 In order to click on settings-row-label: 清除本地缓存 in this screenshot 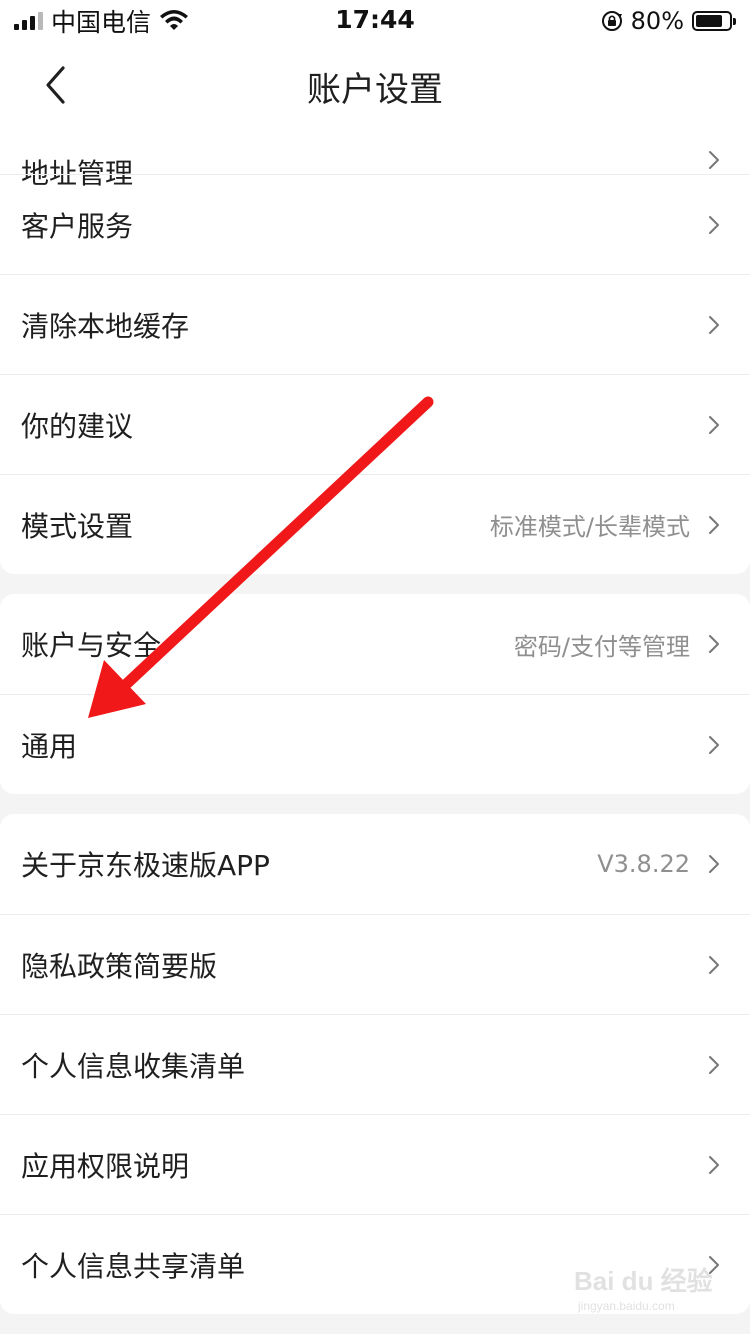, I will do `click(105, 326)`.